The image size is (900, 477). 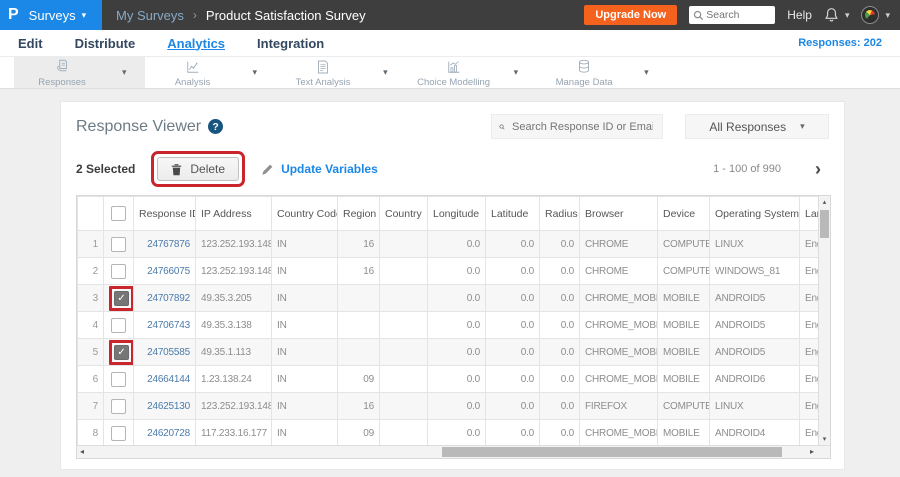 I want to click on nav-item-distribute: Distribute, so click(x=105, y=43).